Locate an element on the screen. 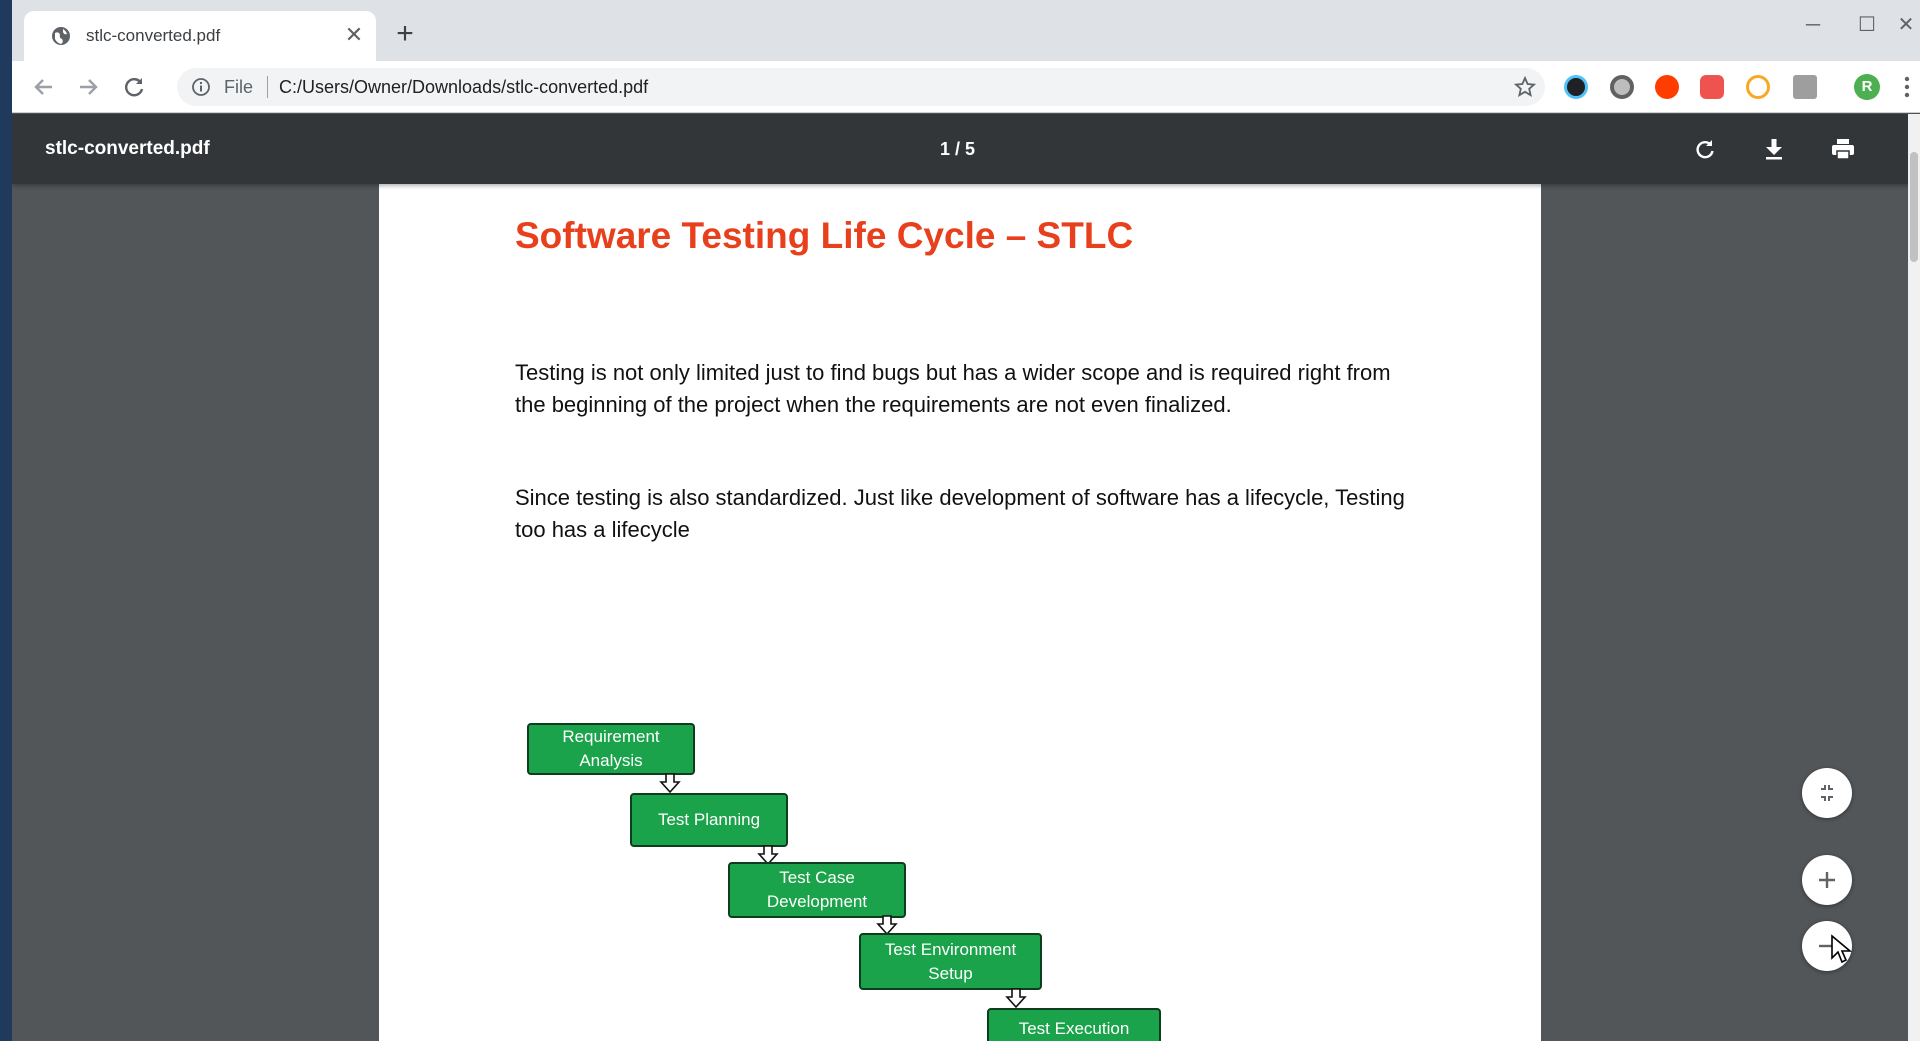 The height and width of the screenshot is (1041, 1920). vertical-scrollbar is located at coordinates (1914, 577).